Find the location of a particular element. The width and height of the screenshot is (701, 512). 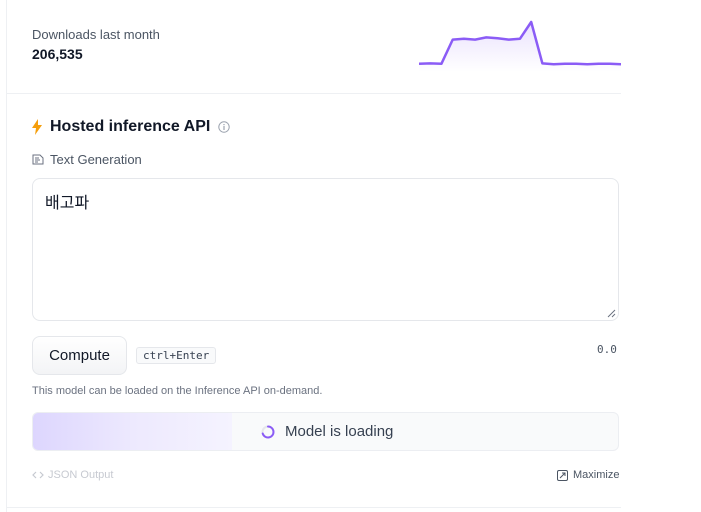

task-tag-icon is located at coordinates (38, 159).